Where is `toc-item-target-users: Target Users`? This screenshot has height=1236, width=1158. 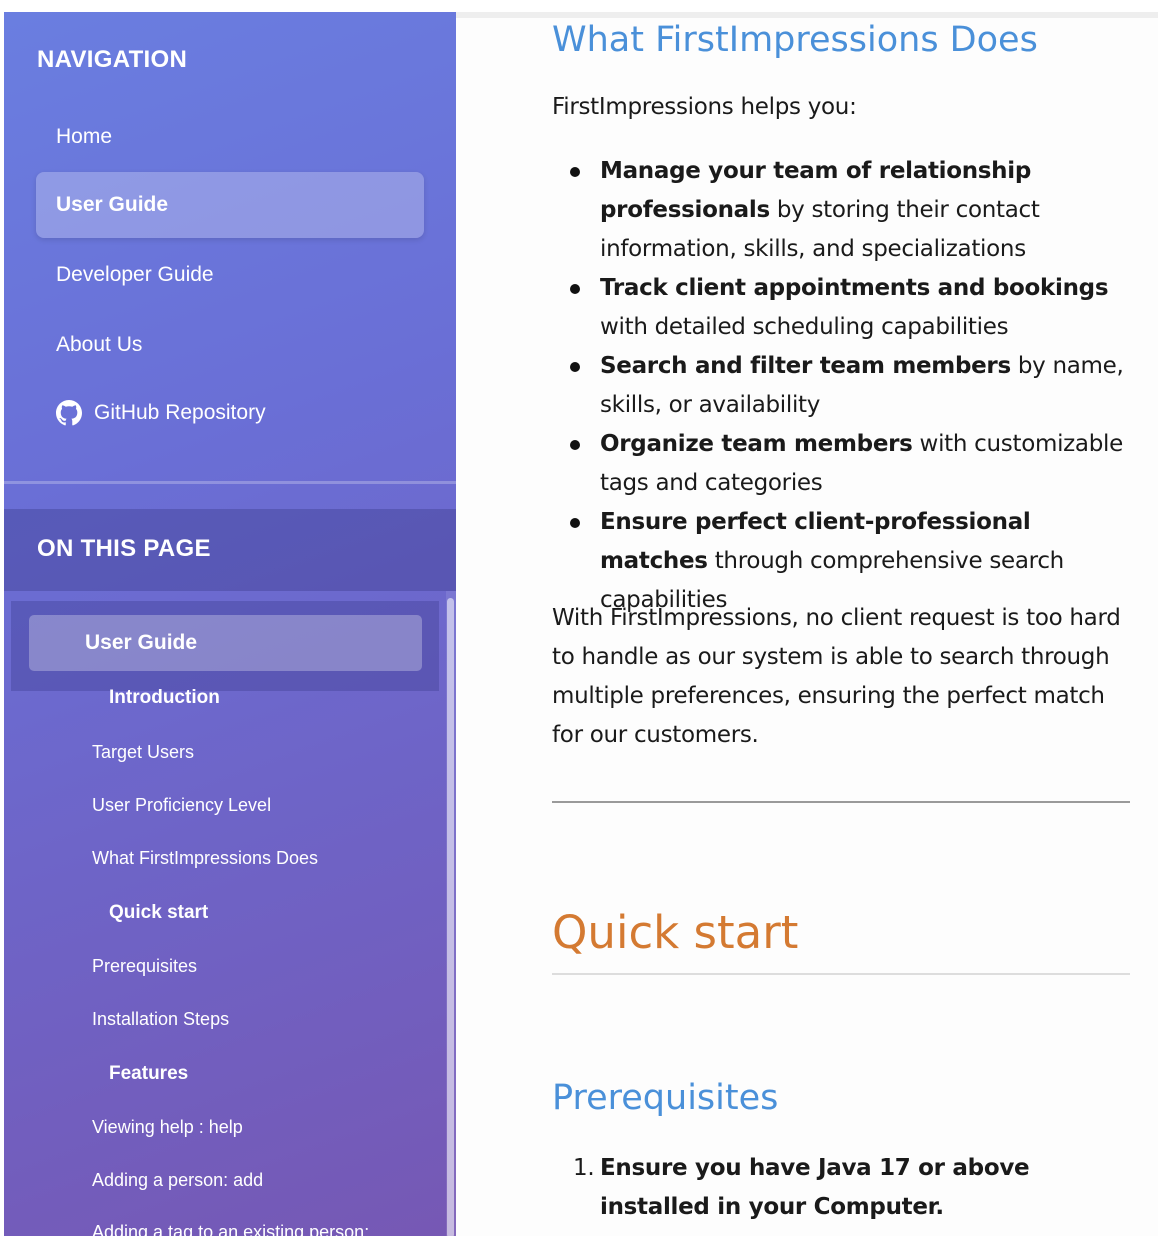 toc-item-target-users: Target Users is located at coordinates (143, 752).